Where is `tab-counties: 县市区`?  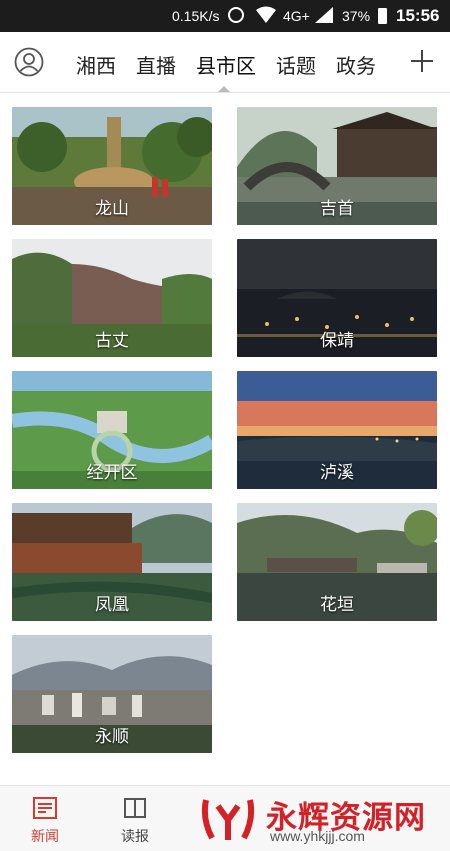 tab-counties: 县市区 is located at coordinates (226, 64).